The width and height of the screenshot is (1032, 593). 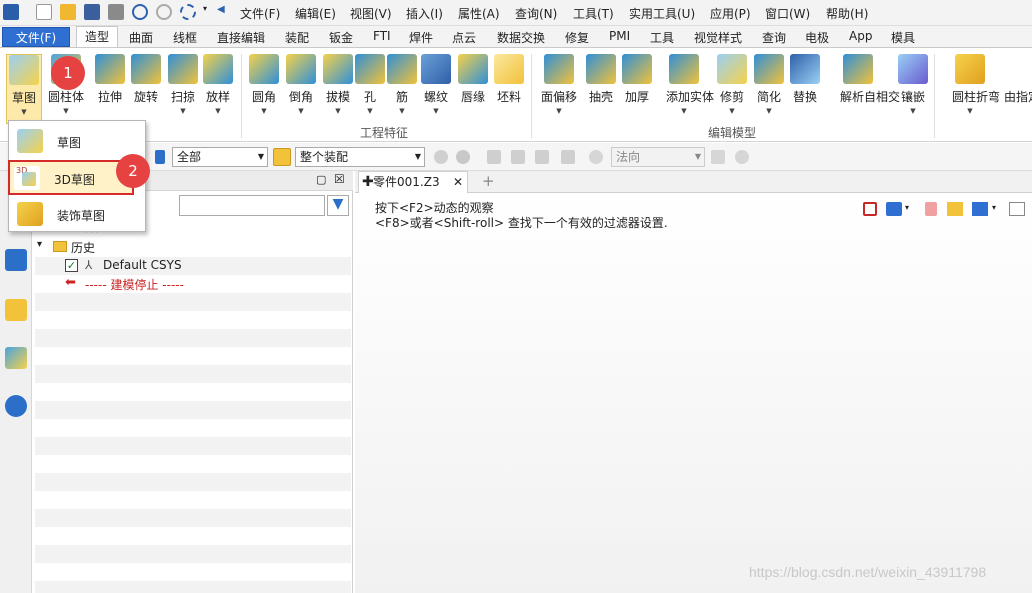 What do you see at coordinates (36, 37) in the screenshot?
I see `file-tab-button: 文件(F)` at bounding box center [36, 37].